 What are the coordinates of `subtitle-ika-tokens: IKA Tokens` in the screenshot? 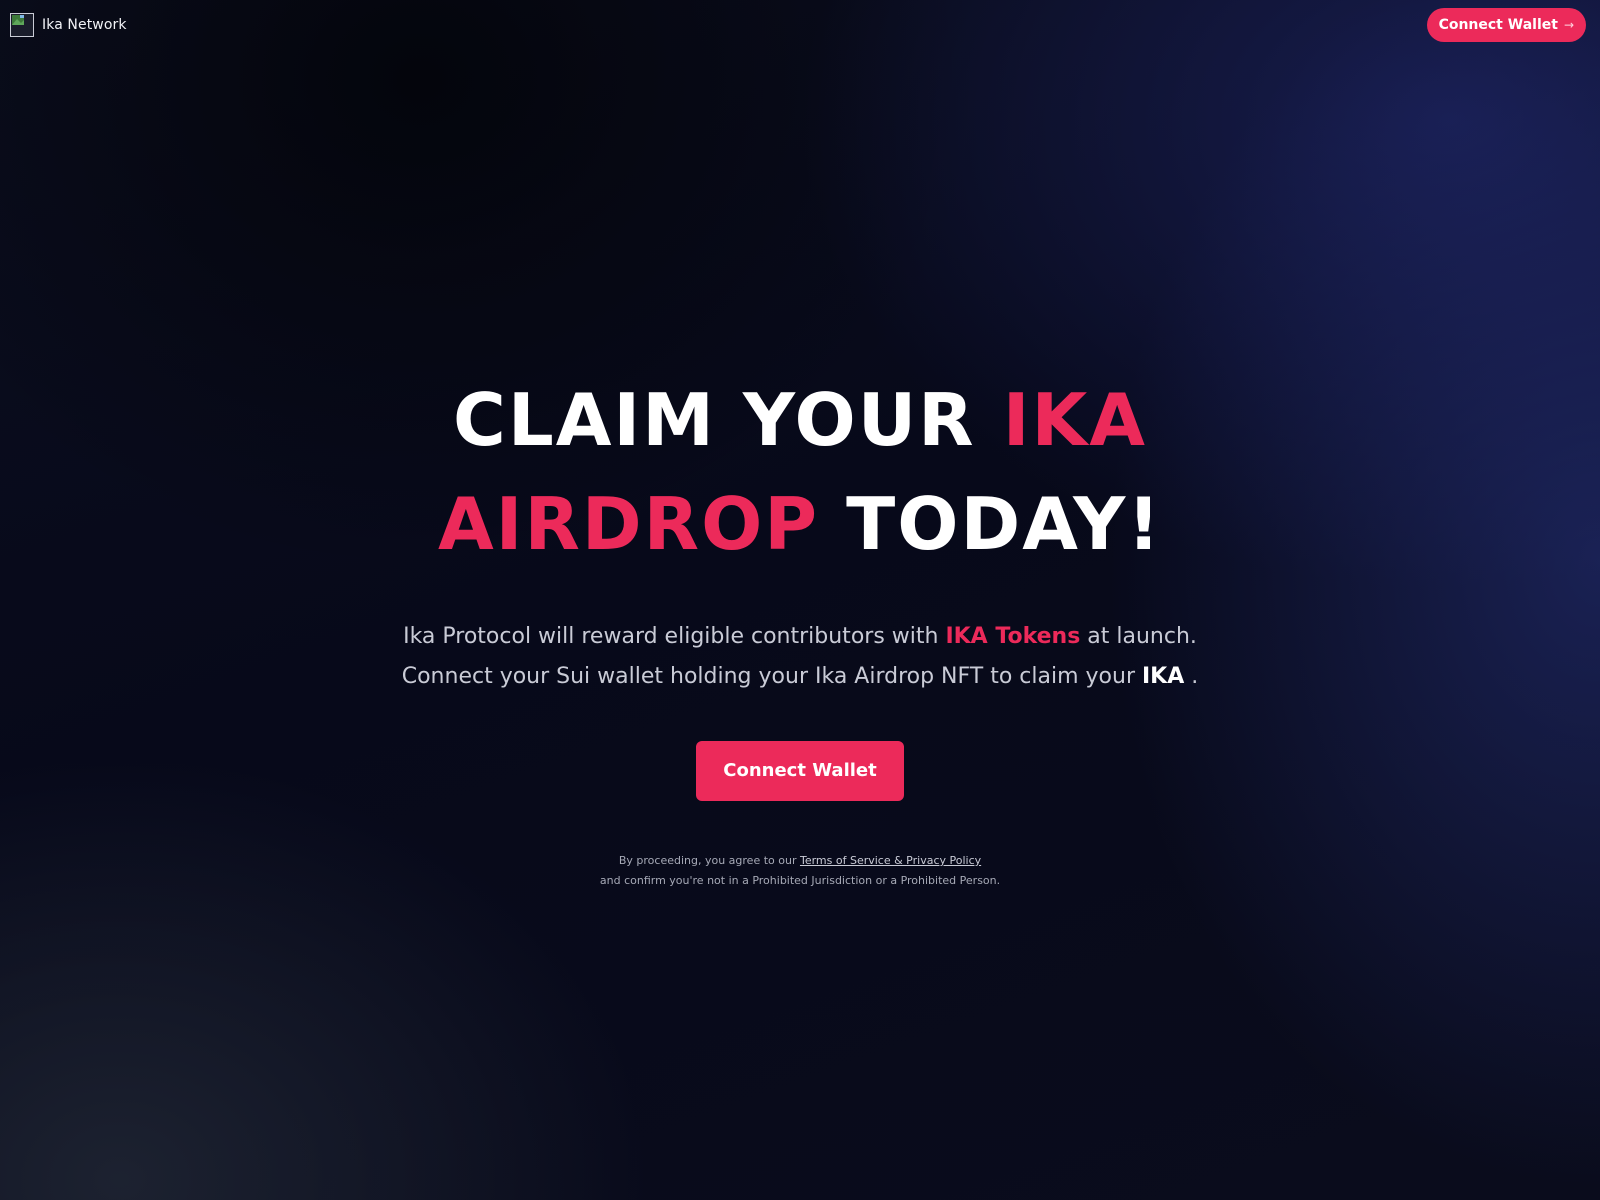 It's located at (1013, 636).